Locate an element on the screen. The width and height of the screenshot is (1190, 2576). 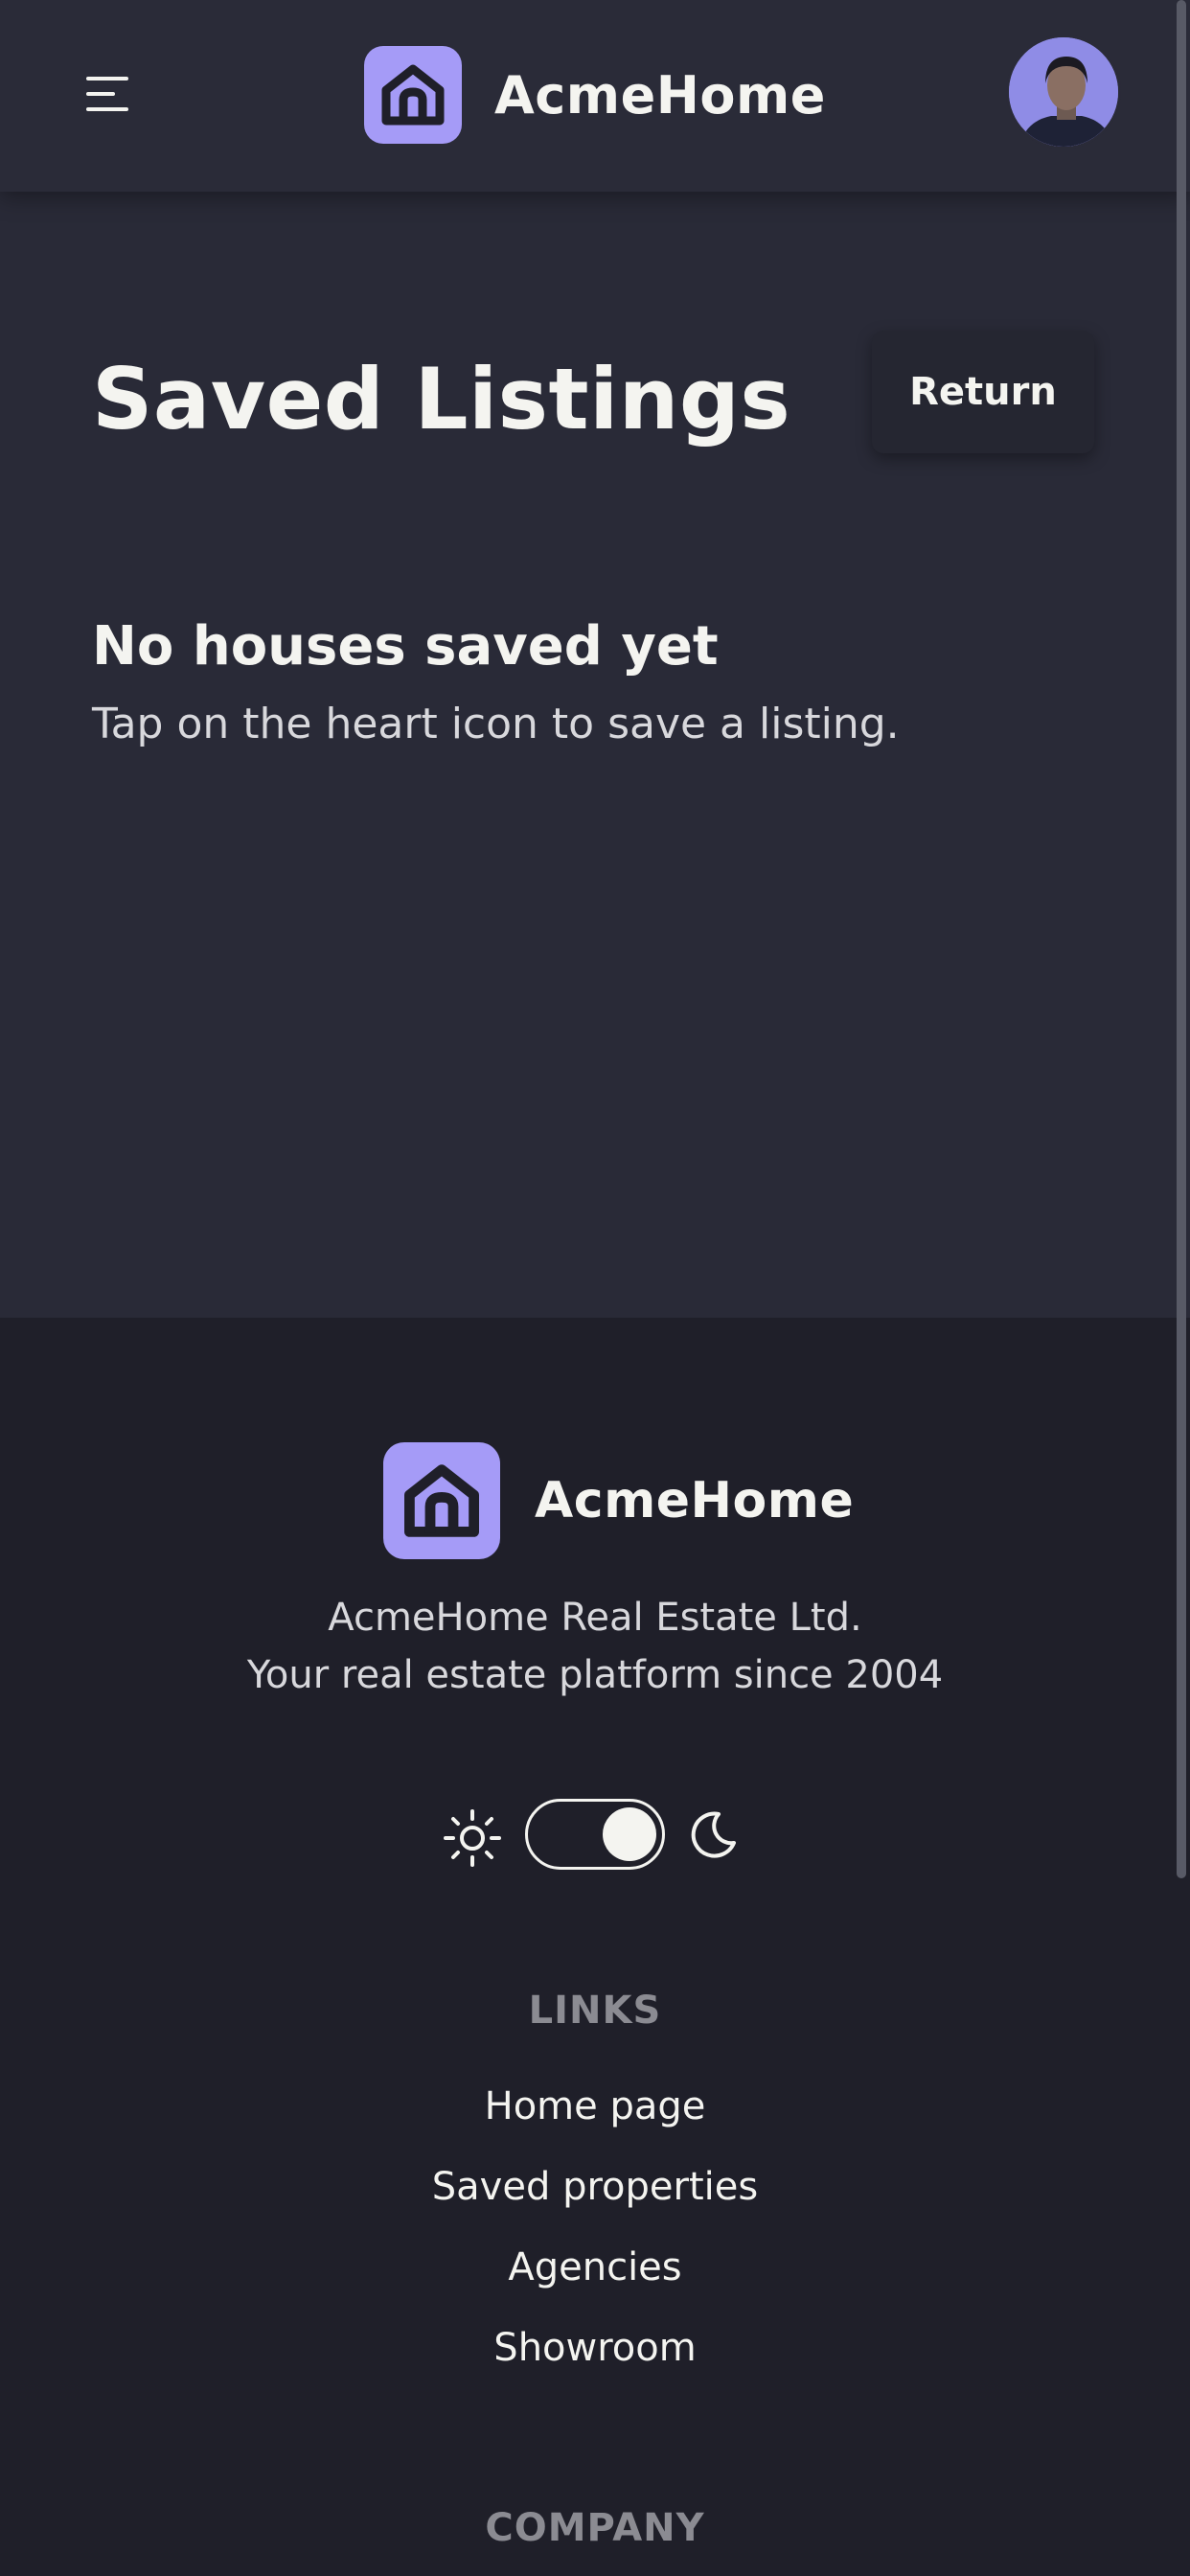
page-title: Saved Listings is located at coordinates (442, 399).